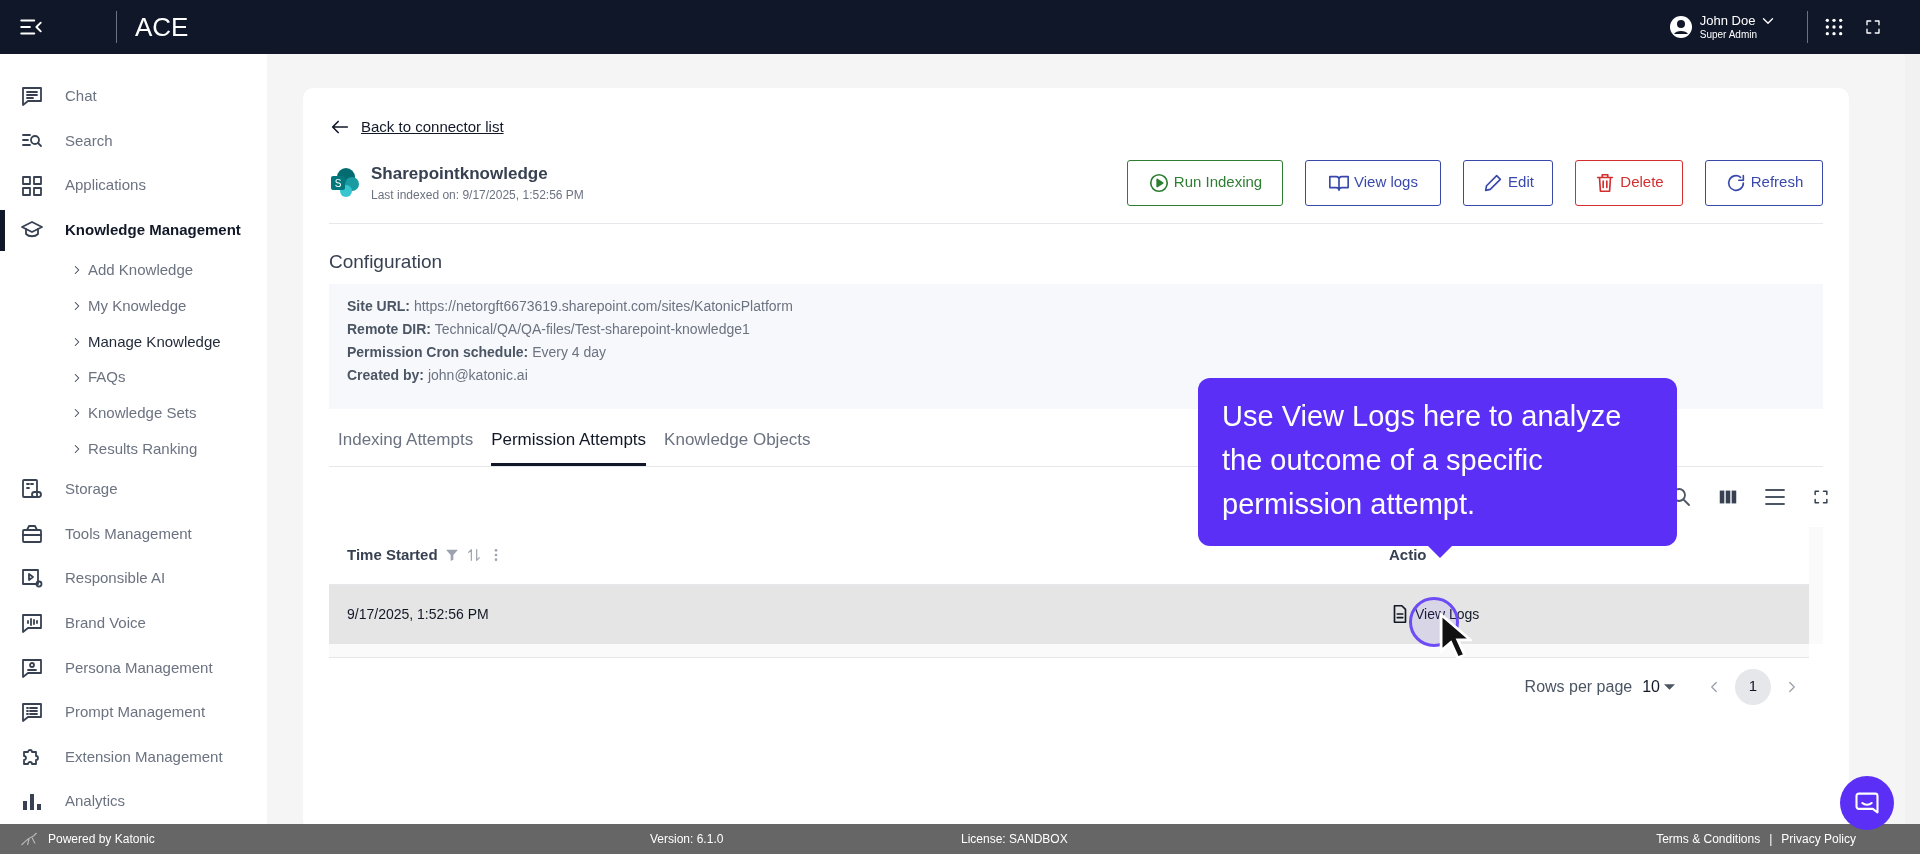  I want to click on sidebar-item: Prompt Management, so click(133, 712).